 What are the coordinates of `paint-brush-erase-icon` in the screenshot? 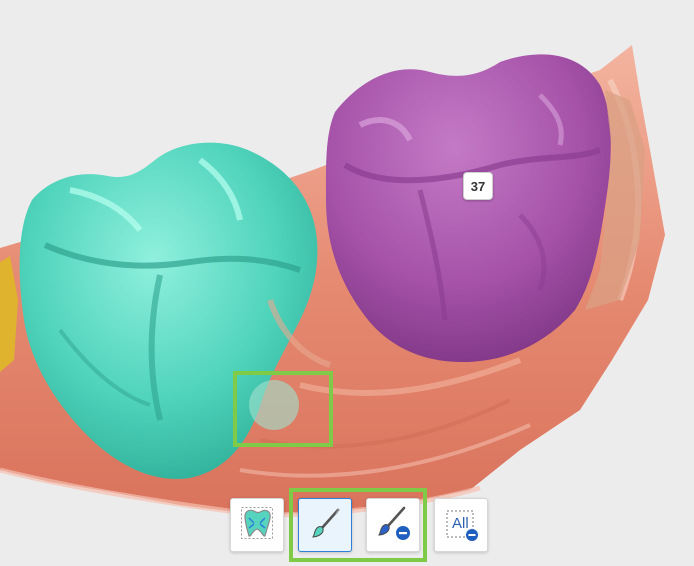 It's located at (393, 525).